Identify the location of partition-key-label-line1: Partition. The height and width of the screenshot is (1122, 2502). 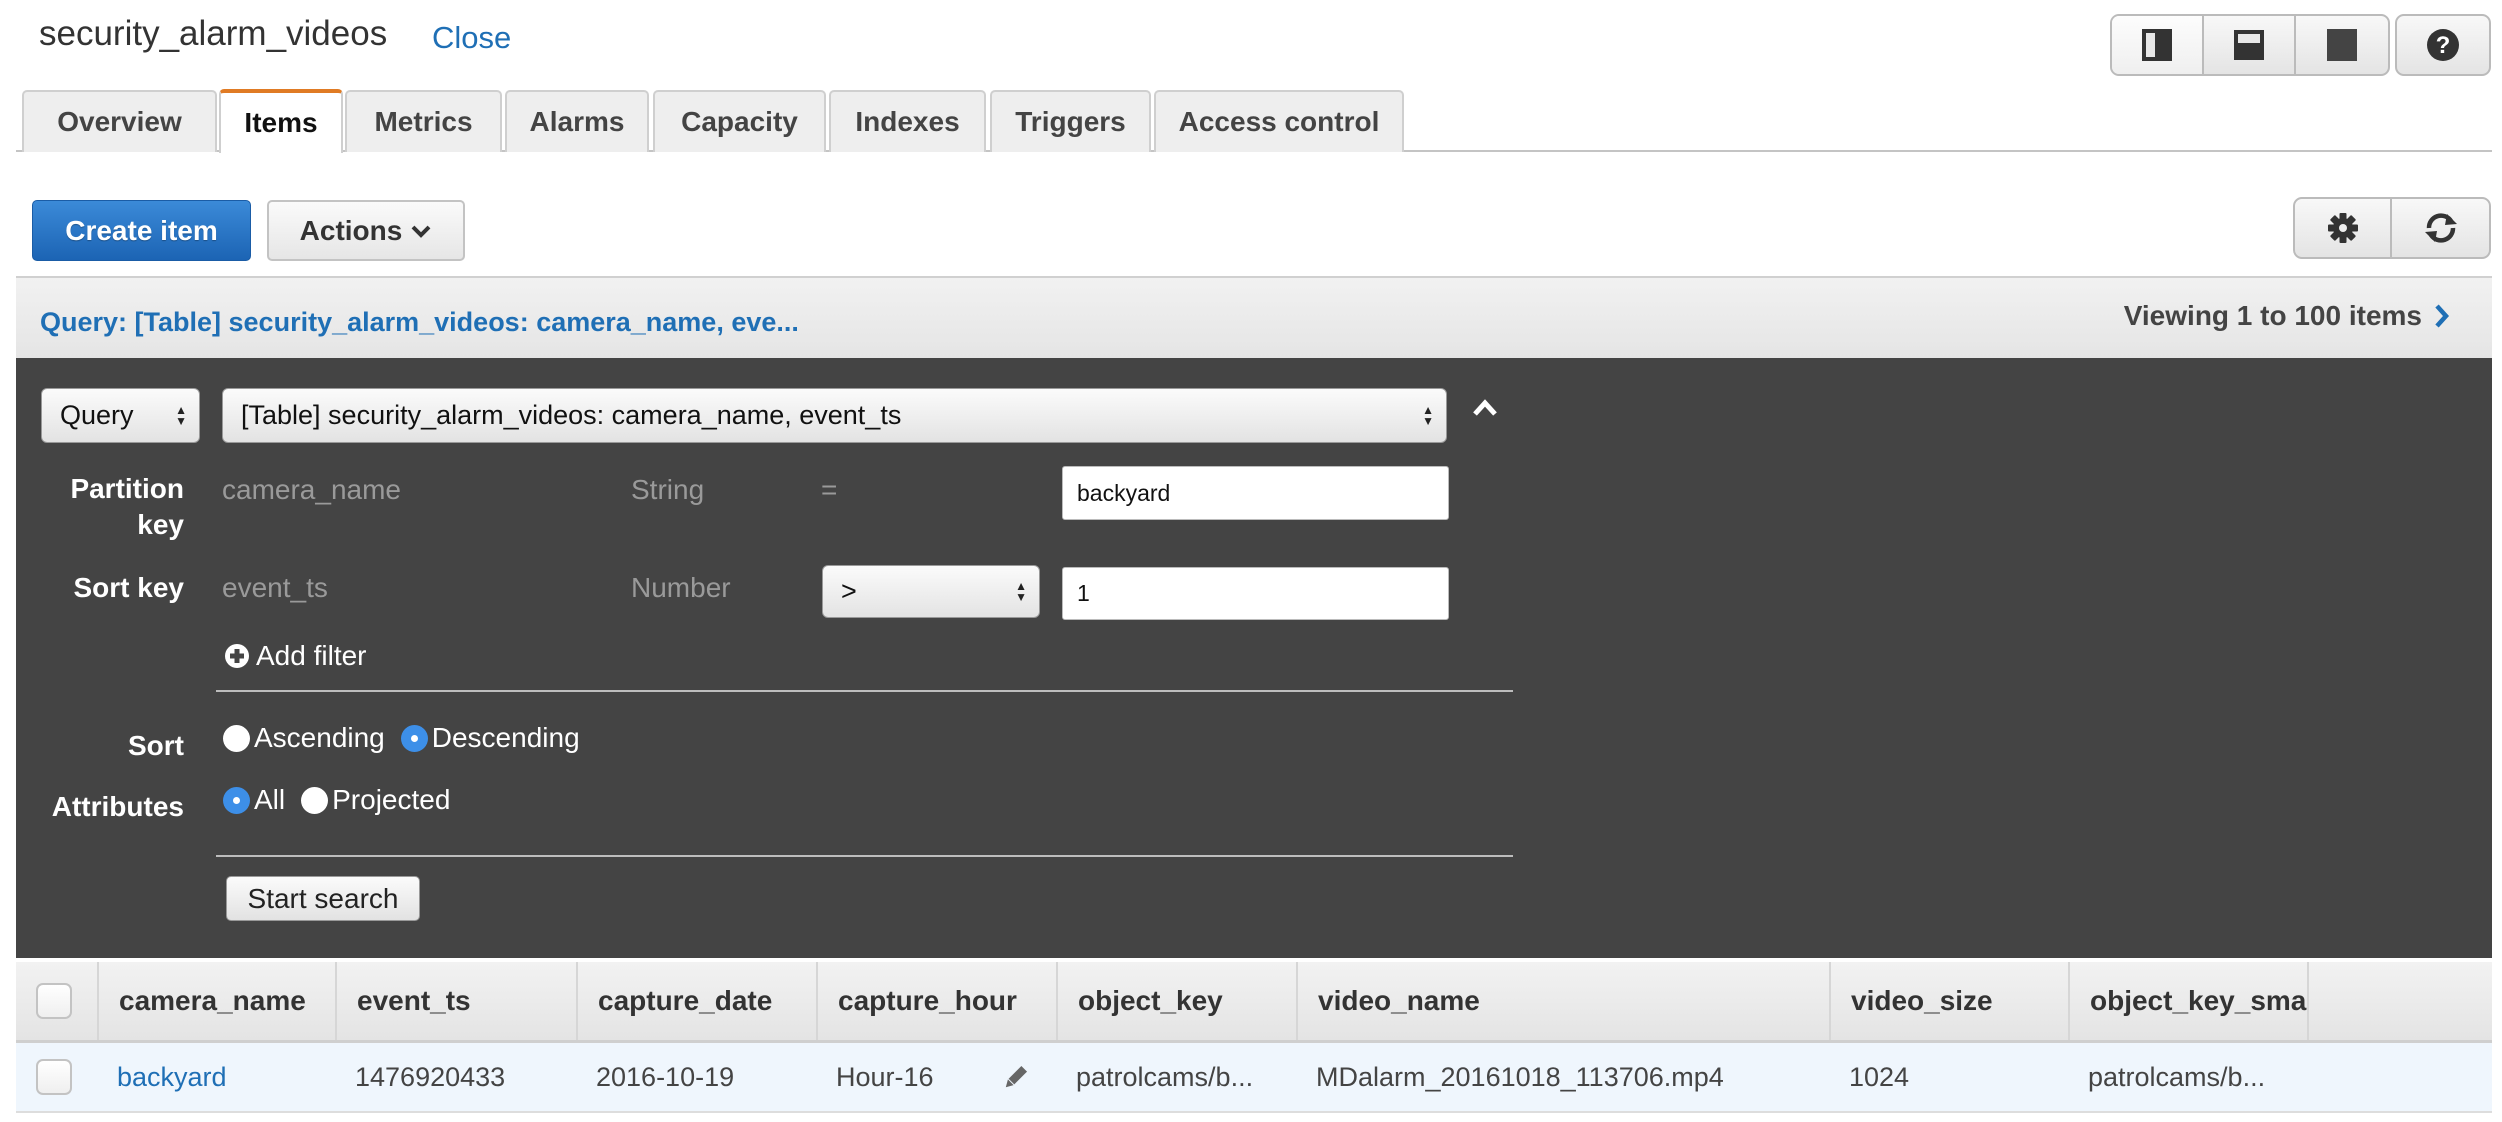
(127, 488).